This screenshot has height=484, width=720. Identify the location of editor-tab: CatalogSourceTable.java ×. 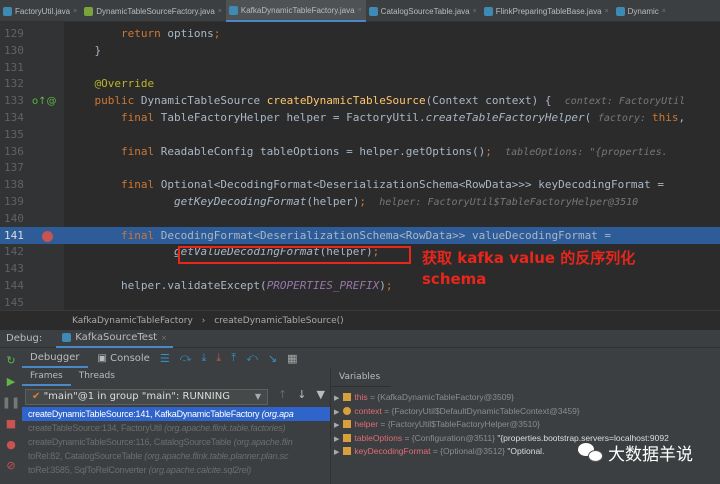
(423, 11).